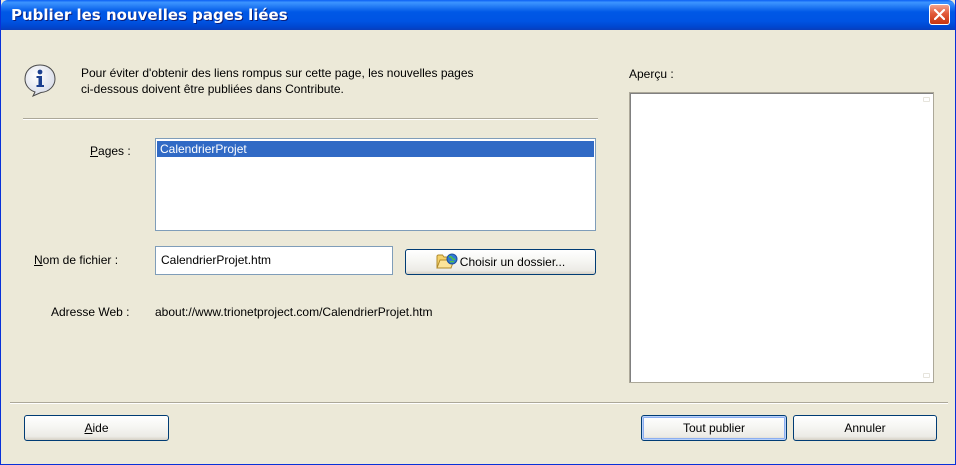 The image size is (956, 465). What do you see at coordinates (478, 15) in the screenshot?
I see `title-bar: Publier les nouvelles pages liées` at bounding box center [478, 15].